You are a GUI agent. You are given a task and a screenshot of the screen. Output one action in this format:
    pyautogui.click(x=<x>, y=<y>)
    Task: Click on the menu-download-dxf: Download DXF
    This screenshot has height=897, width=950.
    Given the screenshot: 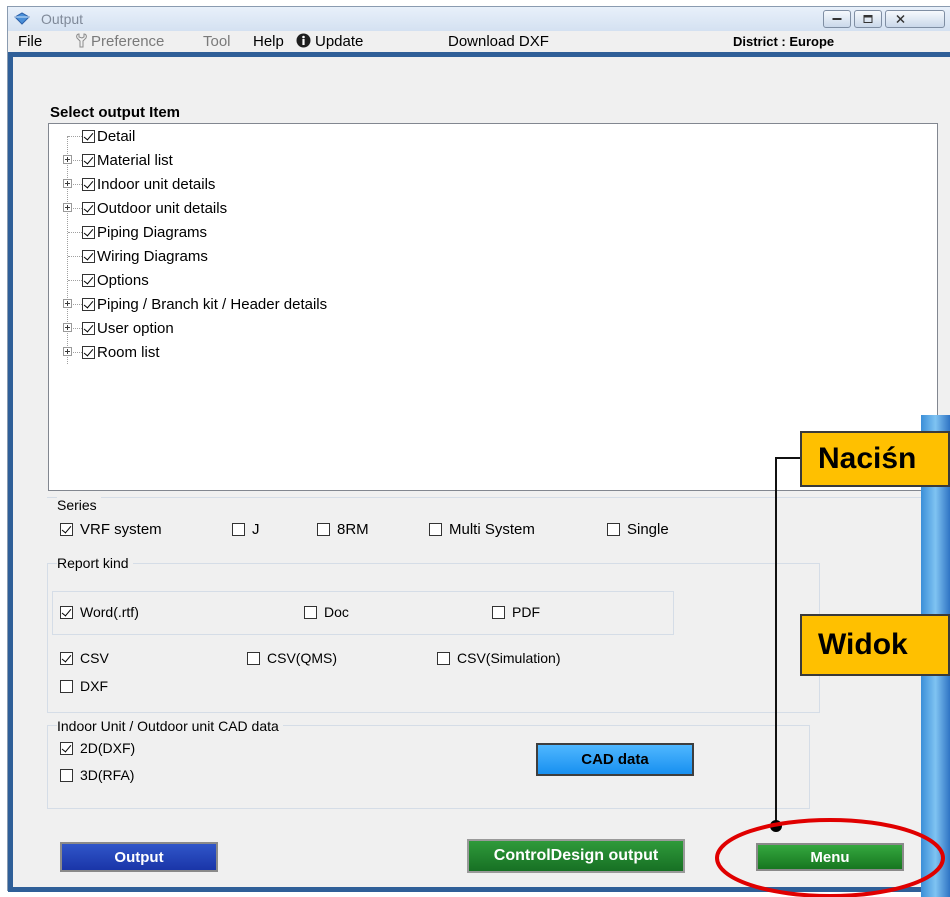 What is the action you would take?
    pyautogui.click(x=498, y=41)
    